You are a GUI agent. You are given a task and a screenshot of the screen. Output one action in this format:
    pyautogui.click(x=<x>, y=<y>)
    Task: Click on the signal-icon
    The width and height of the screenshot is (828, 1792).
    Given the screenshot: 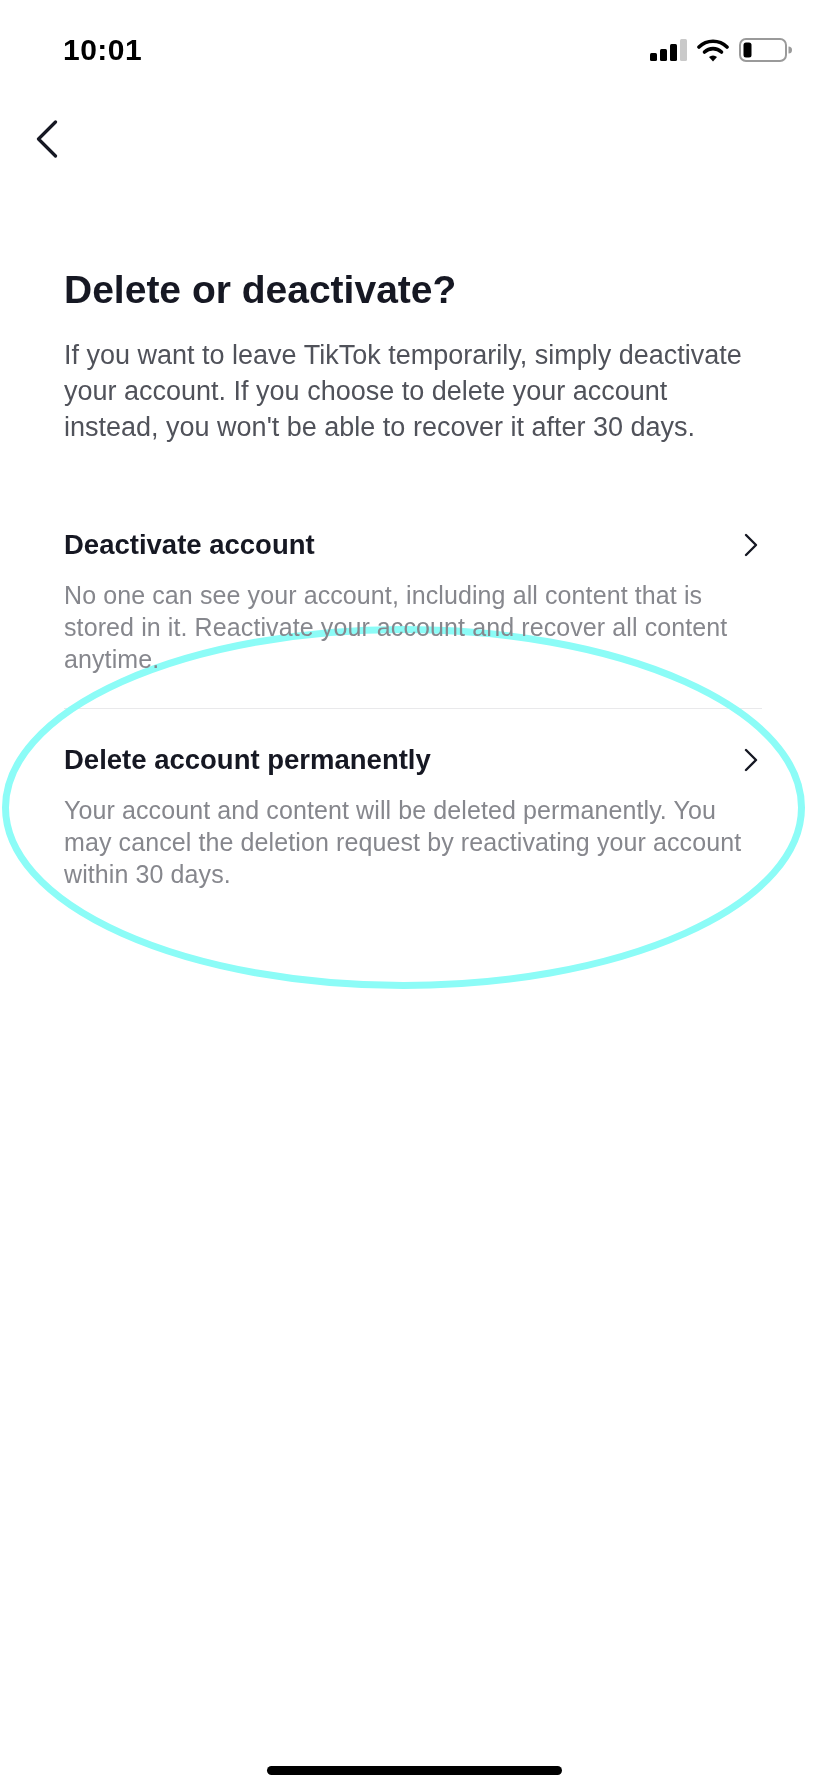 What is the action you would take?
    pyautogui.click(x=668, y=50)
    